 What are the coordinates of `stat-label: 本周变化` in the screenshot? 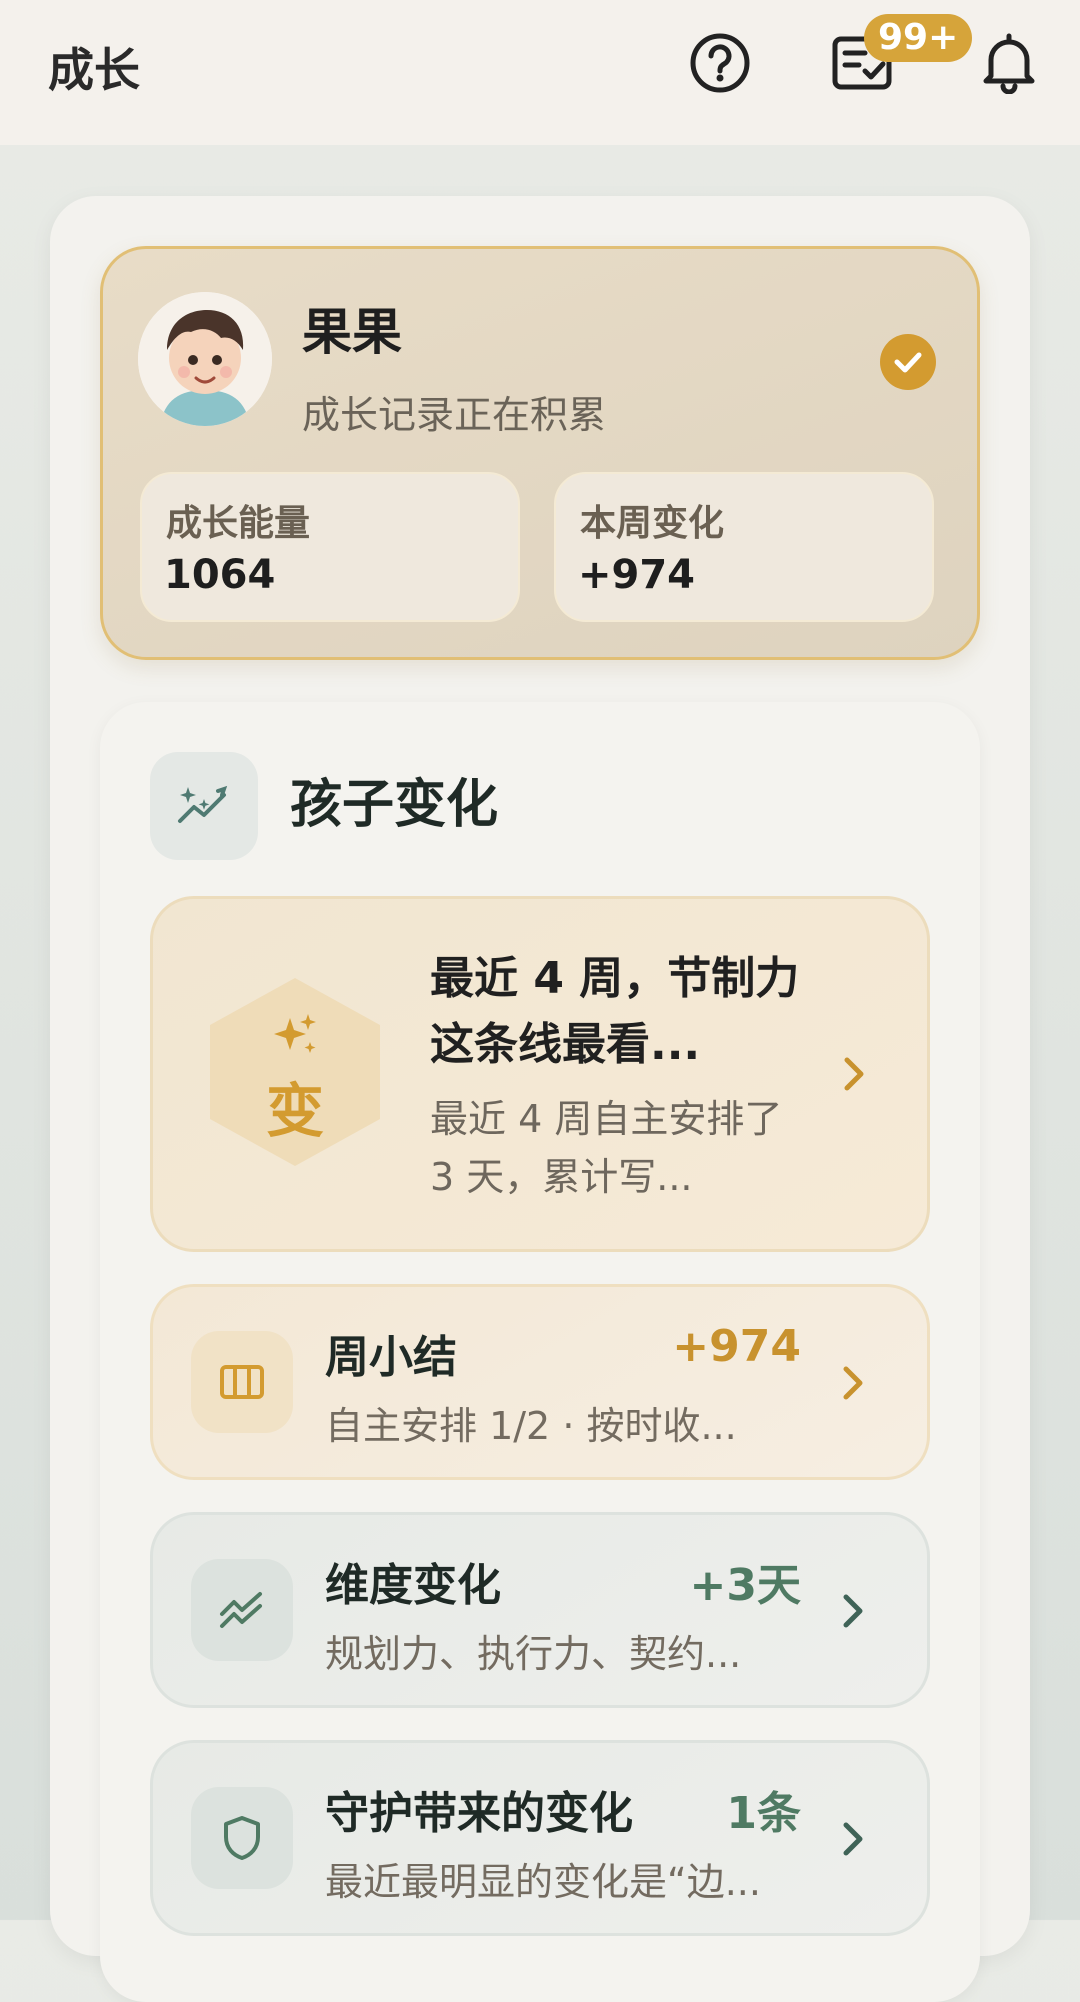 It's located at (652, 523).